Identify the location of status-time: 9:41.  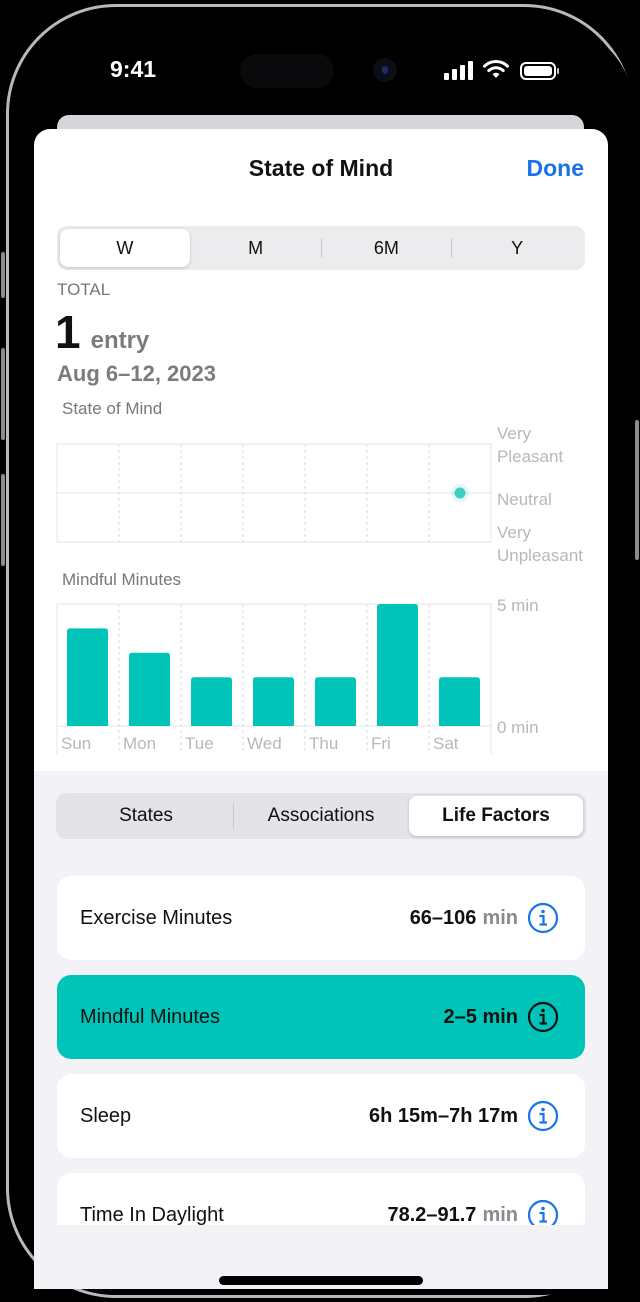
(133, 69).